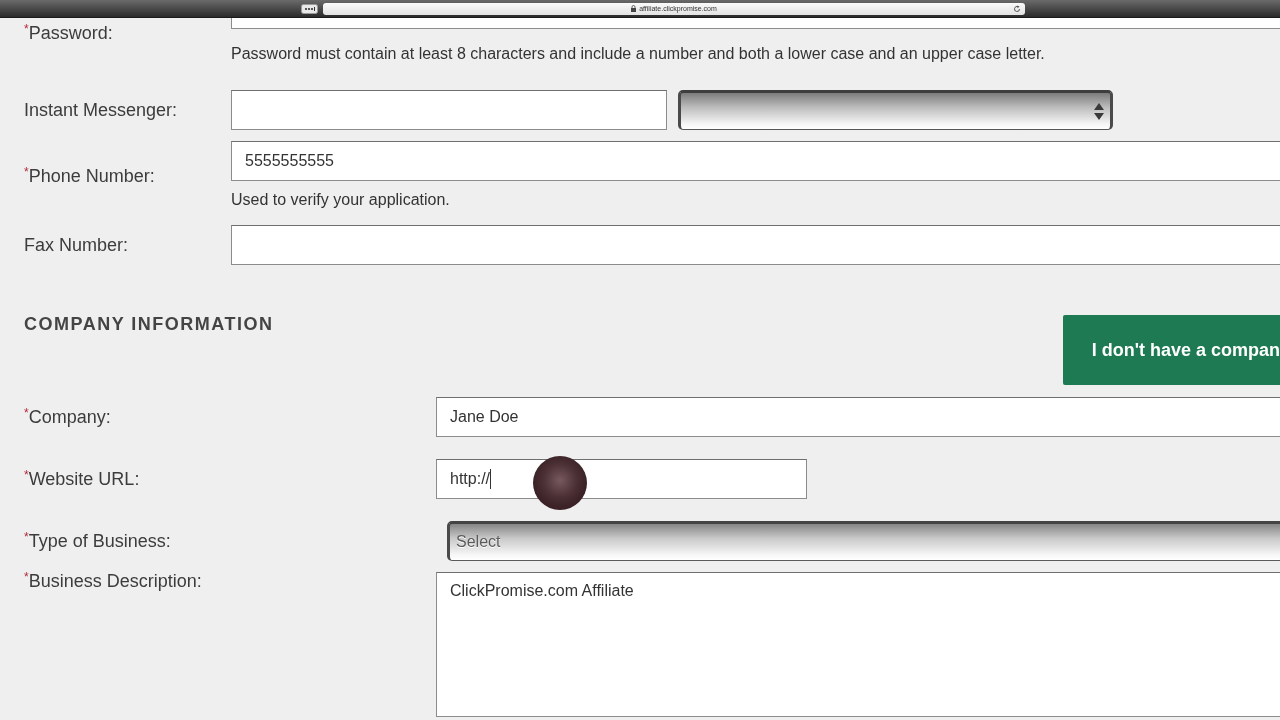 Image resolution: width=1280 pixels, height=720 pixels. Describe the element at coordinates (1171, 350) in the screenshot. I see `no-company-button: I don't have a compan` at that location.